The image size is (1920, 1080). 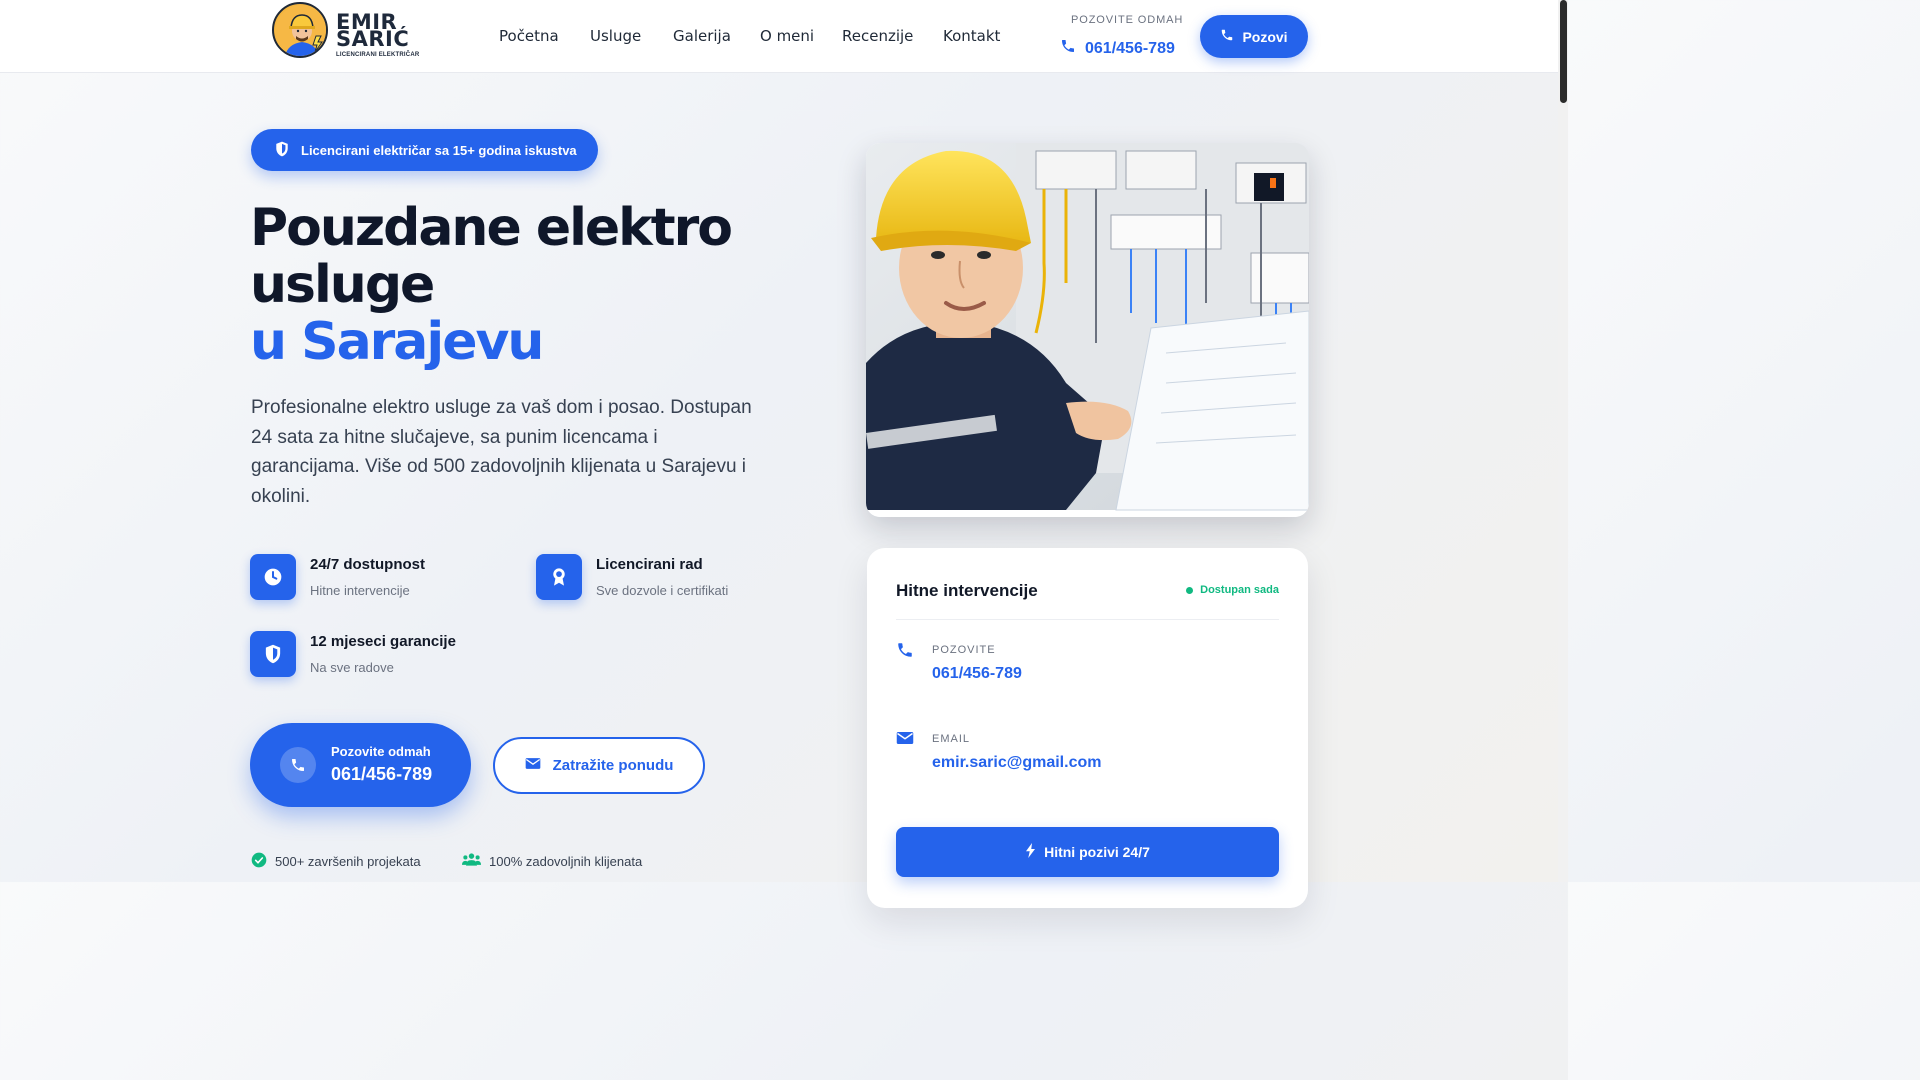 I want to click on nav-item-usluge: Usluge, so click(x=615, y=36).